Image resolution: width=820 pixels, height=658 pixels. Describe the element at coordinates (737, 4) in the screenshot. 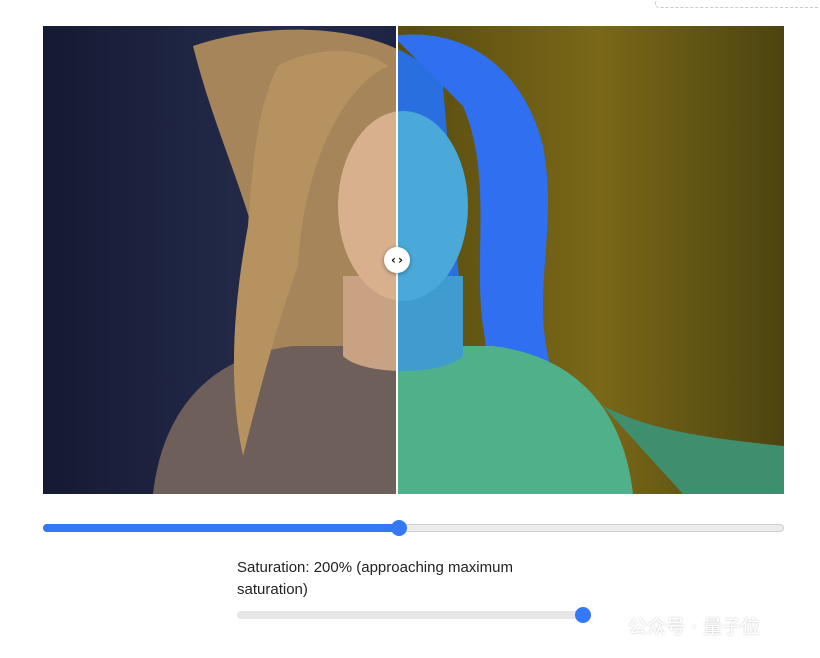

I see `dashed-frame` at that location.